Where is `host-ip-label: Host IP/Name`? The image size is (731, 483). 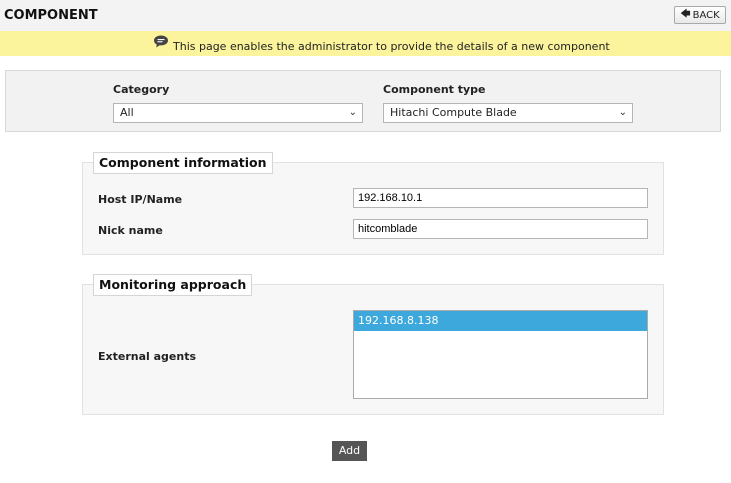
host-ip-label: Host IP/Name is located at coordinates (140, 199).